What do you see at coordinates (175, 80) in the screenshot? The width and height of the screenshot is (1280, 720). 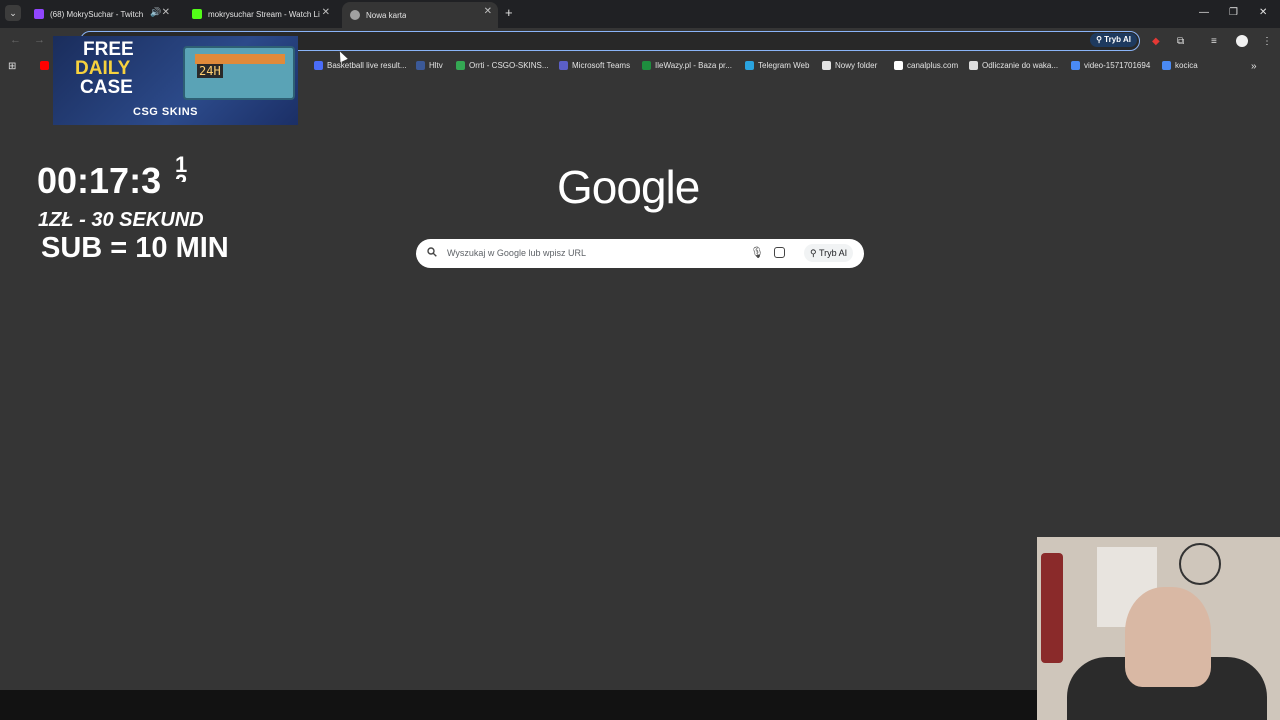 I see `daily-case-banner: FREE DAILY CASE 24H CSG SKINS` at bounding box center [175, 80].